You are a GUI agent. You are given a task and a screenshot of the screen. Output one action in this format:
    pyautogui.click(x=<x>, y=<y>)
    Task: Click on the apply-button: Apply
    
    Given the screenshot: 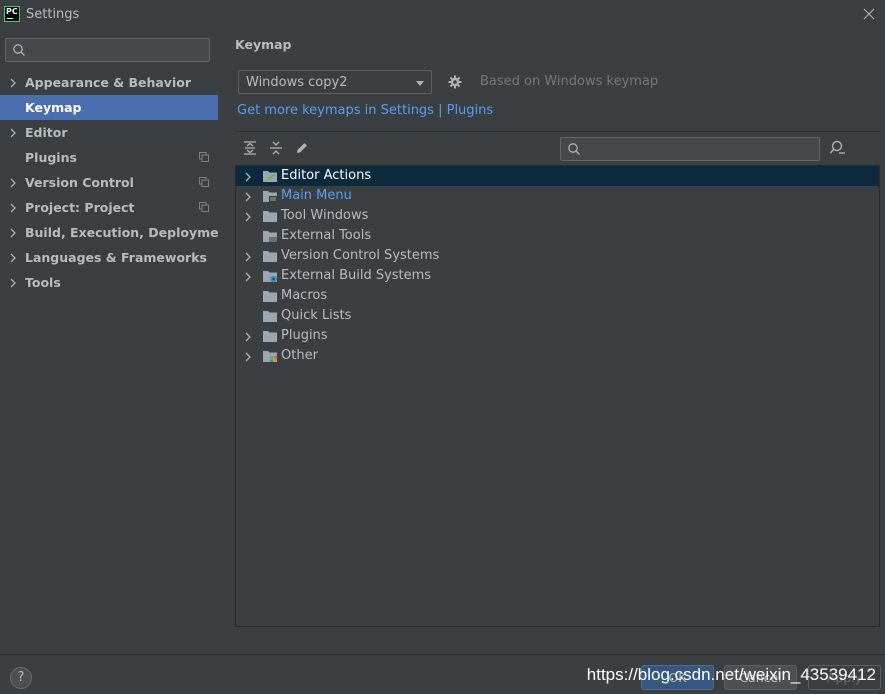 What is the action you would take?
    pyautogui.click(x=844, y=677)
    